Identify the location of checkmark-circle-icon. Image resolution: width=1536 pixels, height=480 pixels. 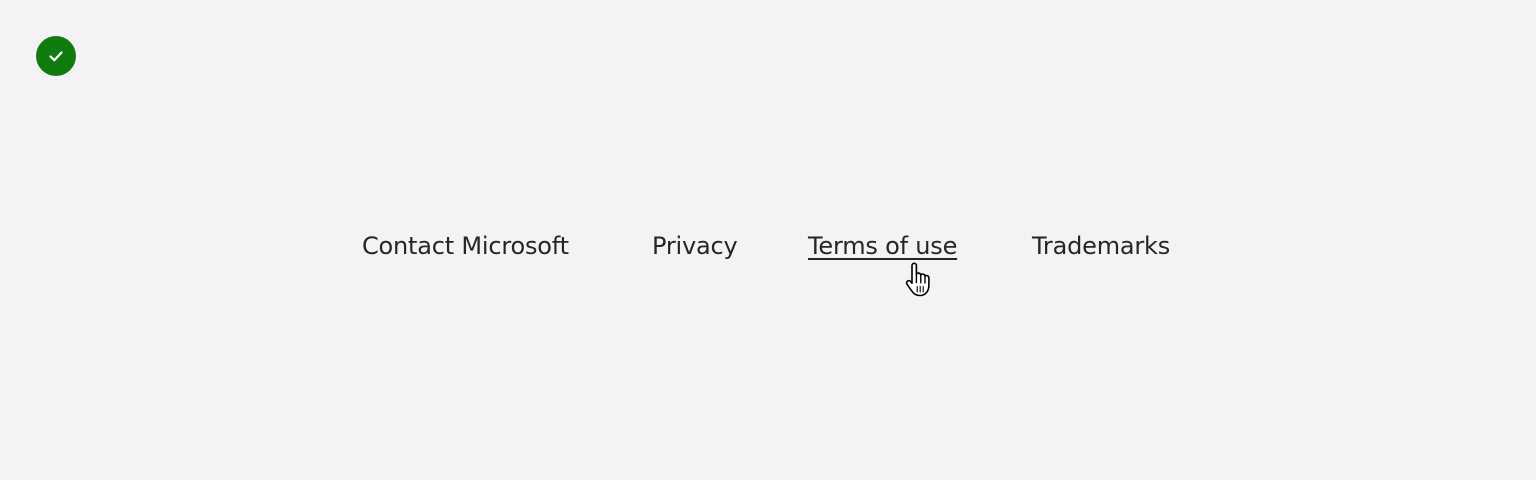
(56, 56).